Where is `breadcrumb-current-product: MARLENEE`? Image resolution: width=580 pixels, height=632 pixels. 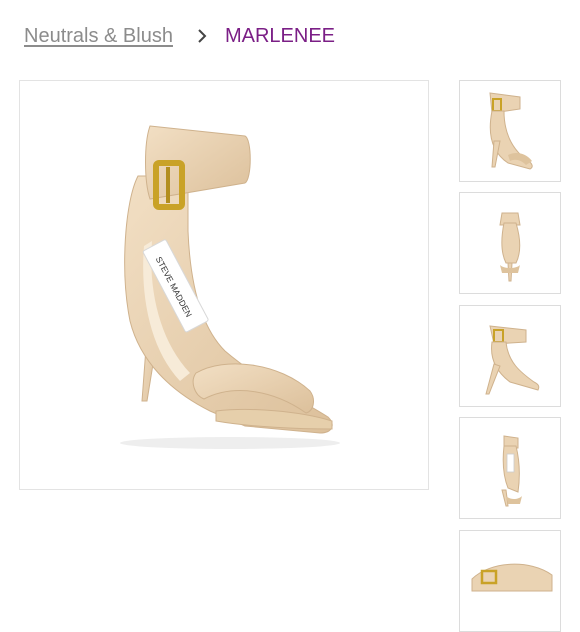 breadcrumb-current-product: MARLENEE is located at coordinates (279, 35).